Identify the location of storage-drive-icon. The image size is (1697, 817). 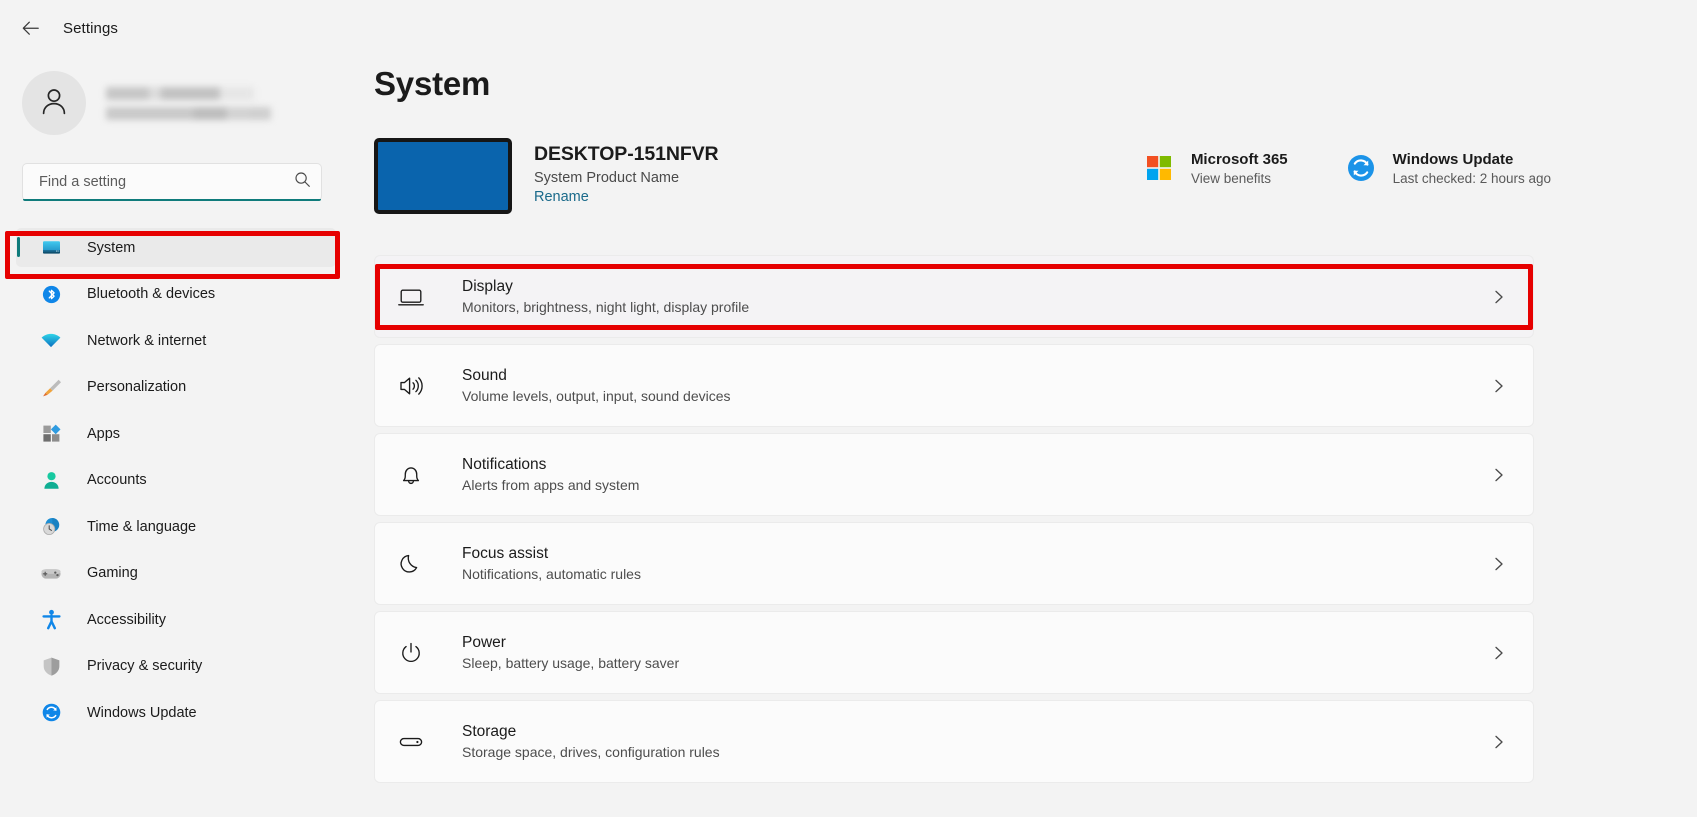
(411, 742).